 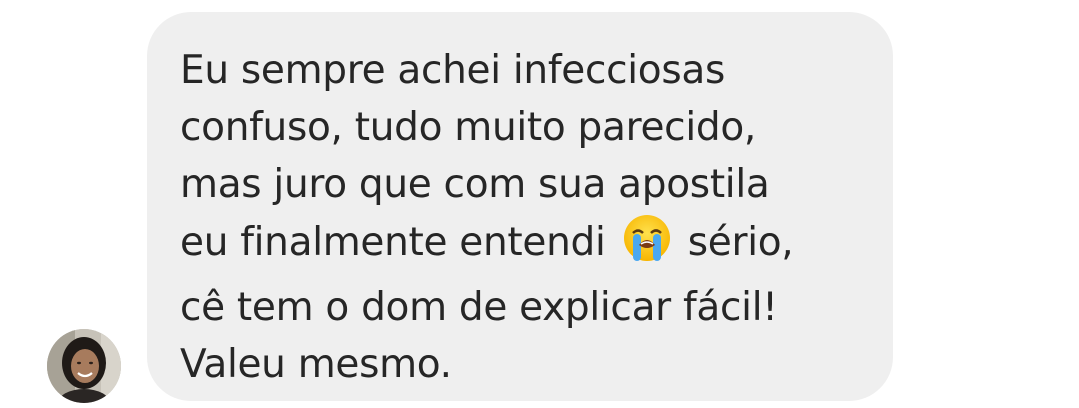 I want to click on message-line-6: Valeu mesmo., so click(x=316, y=364).